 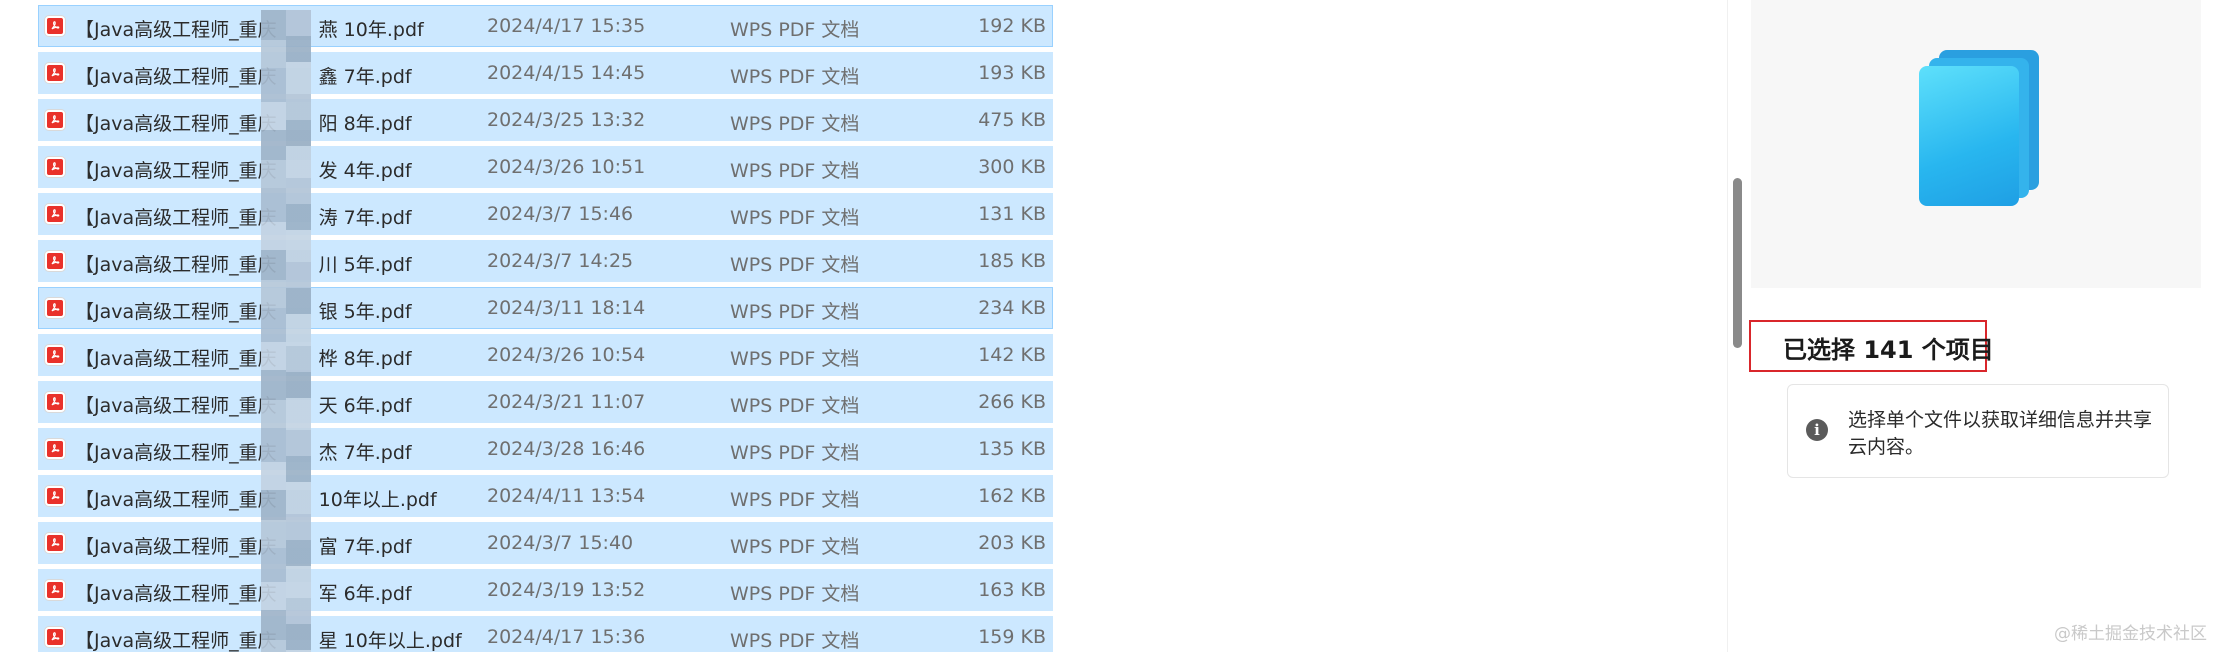 What do you see at coordinates (377, 500) in the screenshot?
I see `file-name-suffix: 10年以上.pdf` at bounding box center [377, 500].